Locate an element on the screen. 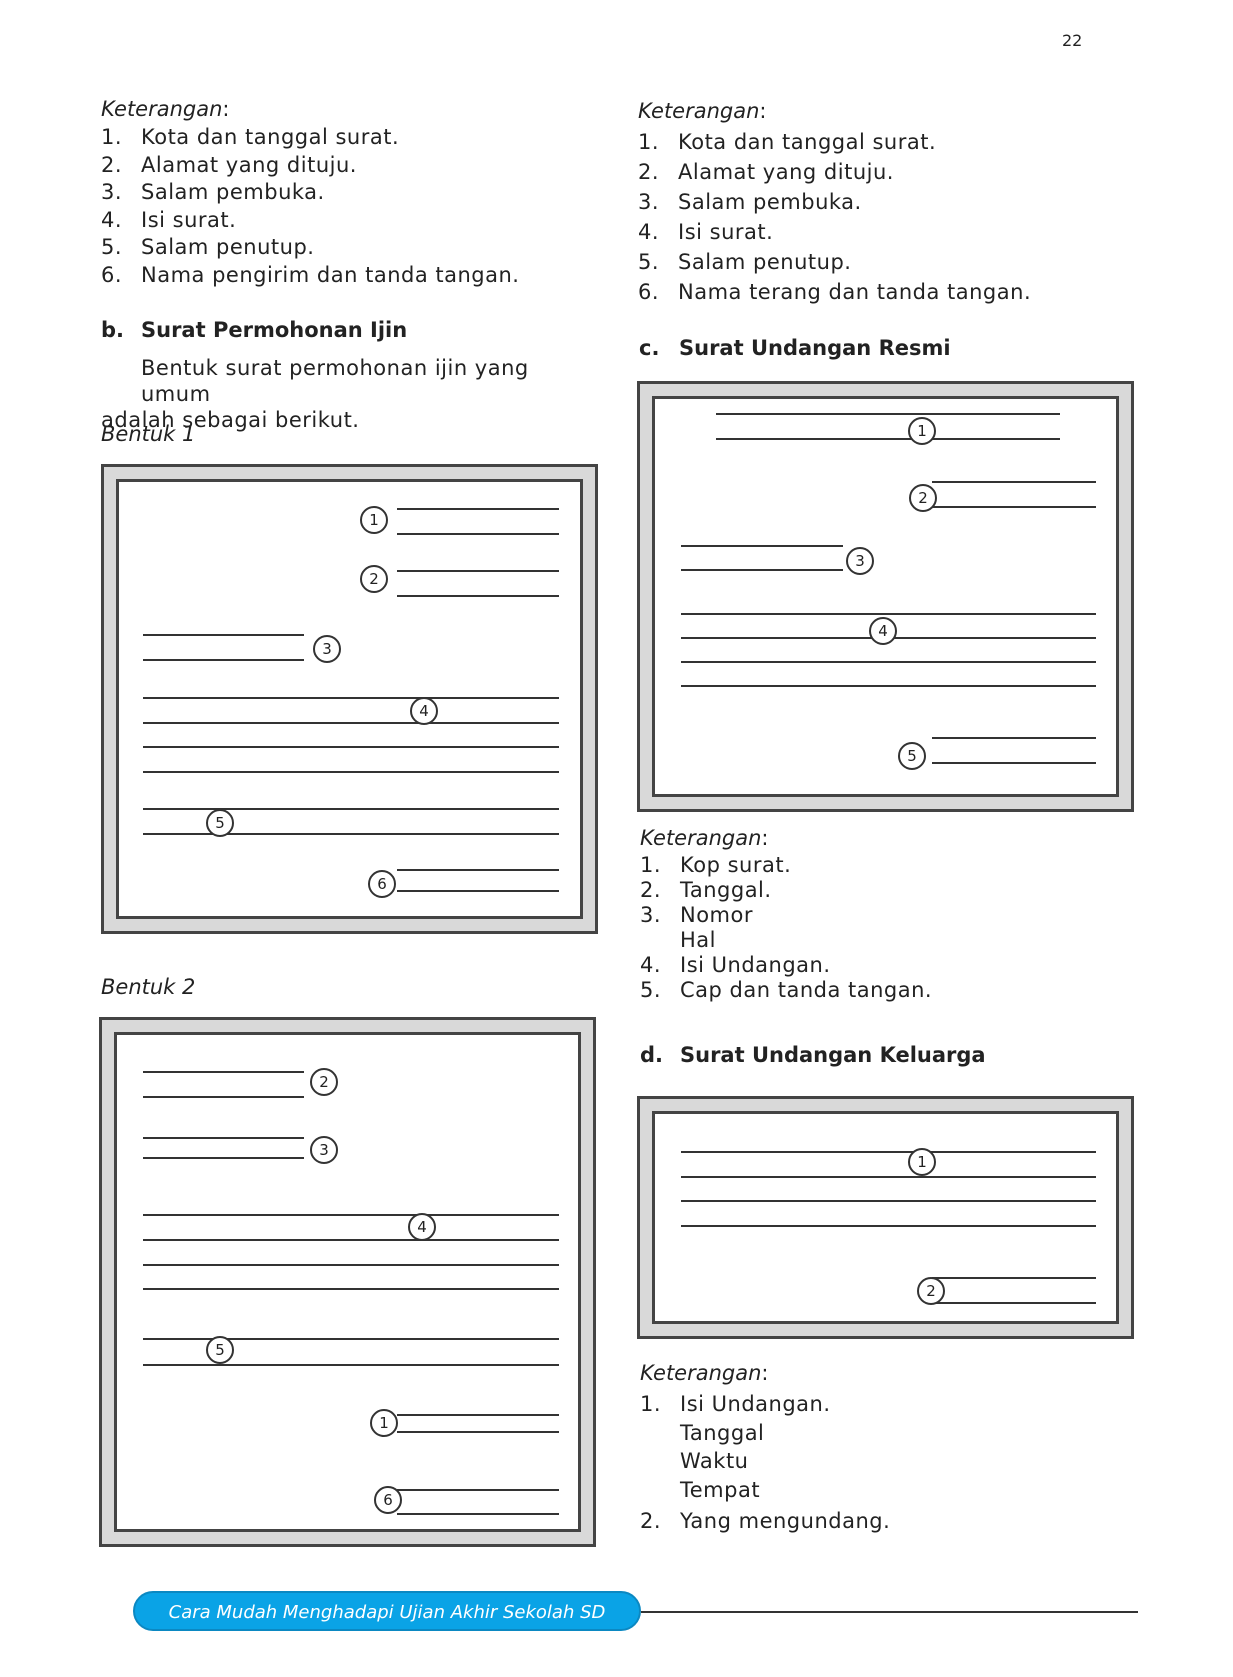 Image resolution: width=1233 pixels, height=1677 pixels. section-d-heading: d. Surat Undangan Keluarga is located at coordinates (813, 1055).